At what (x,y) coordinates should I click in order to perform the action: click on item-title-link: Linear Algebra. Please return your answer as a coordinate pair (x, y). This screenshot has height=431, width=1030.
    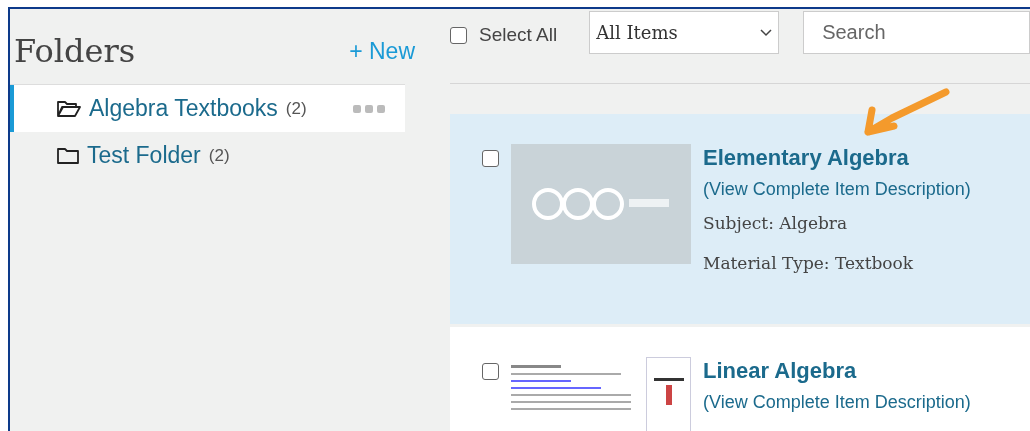
    Looking at the image, I should click on (837, 371).